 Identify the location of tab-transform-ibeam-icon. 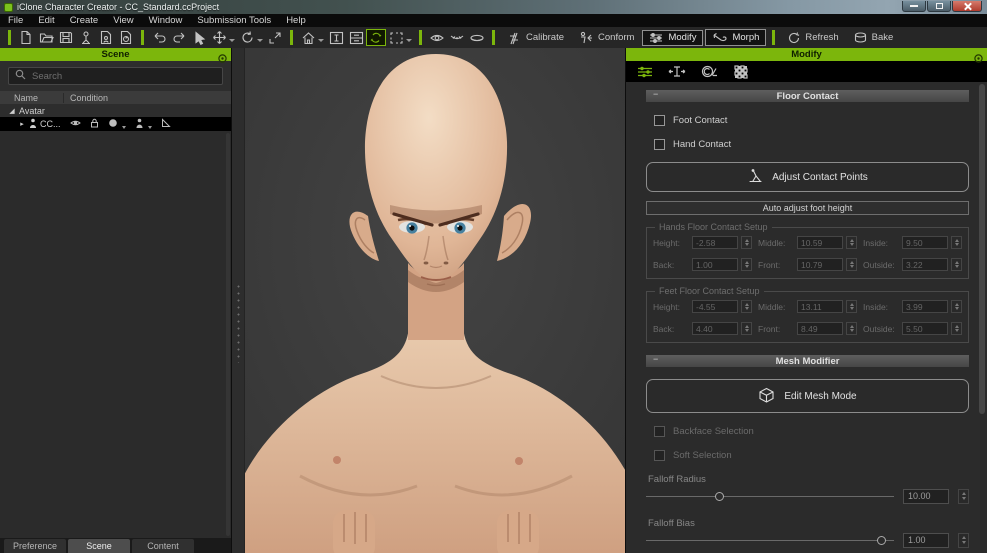
(677, 71).